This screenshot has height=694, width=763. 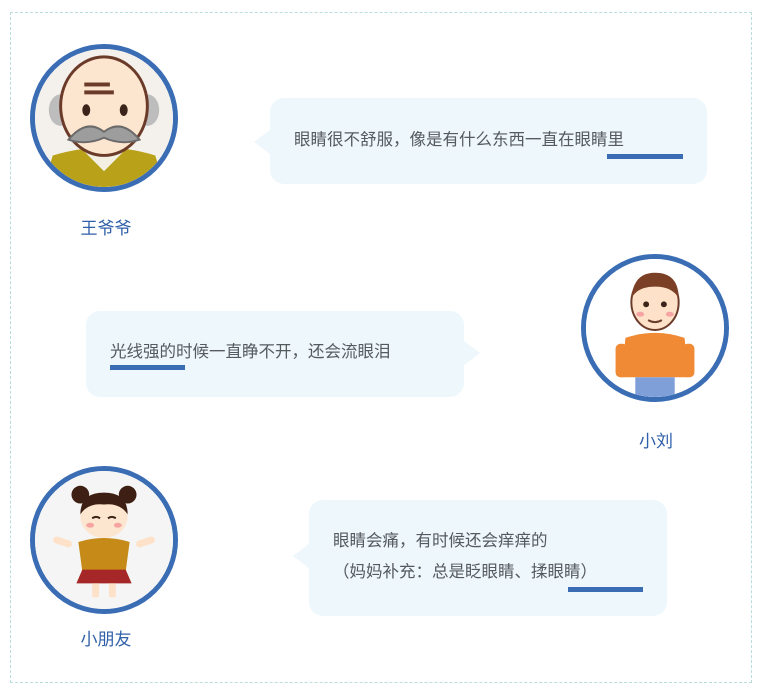 What do you see at coordinates (106, 640) in the screenshot?
I see `speaker-name: 小朋友` at bounding box center [106, 640].